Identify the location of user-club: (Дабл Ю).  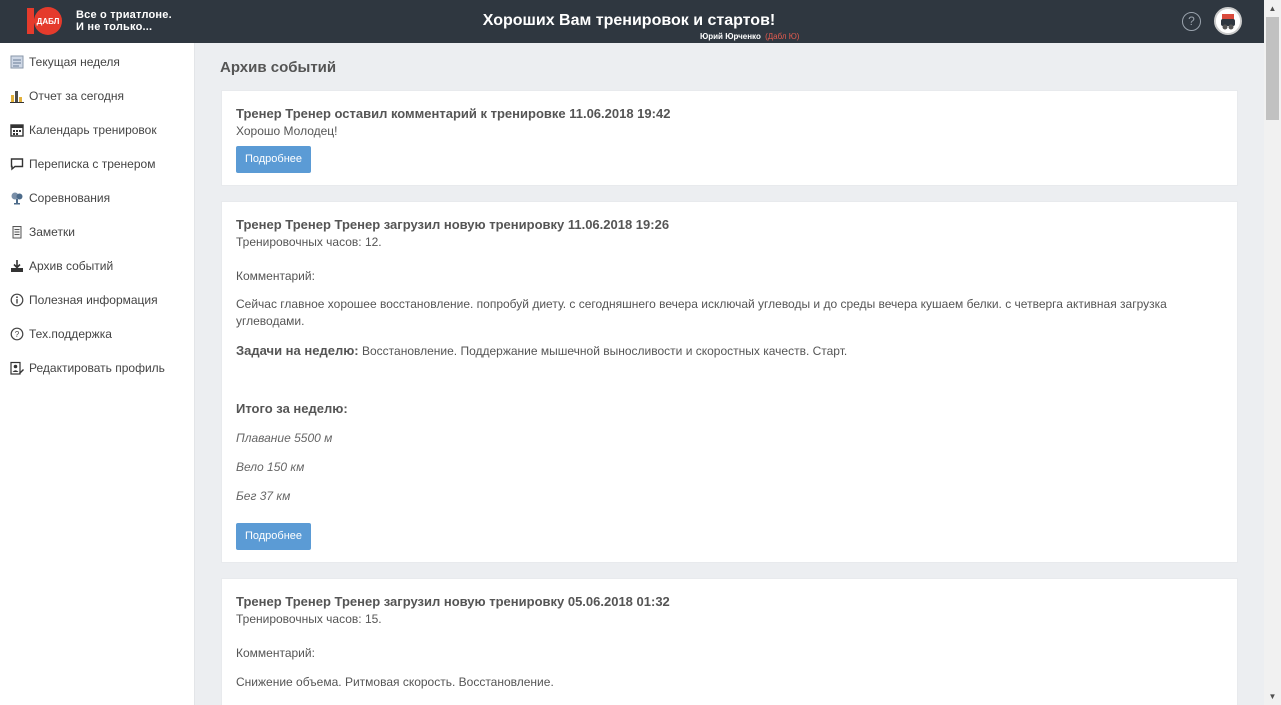
(782, 36).